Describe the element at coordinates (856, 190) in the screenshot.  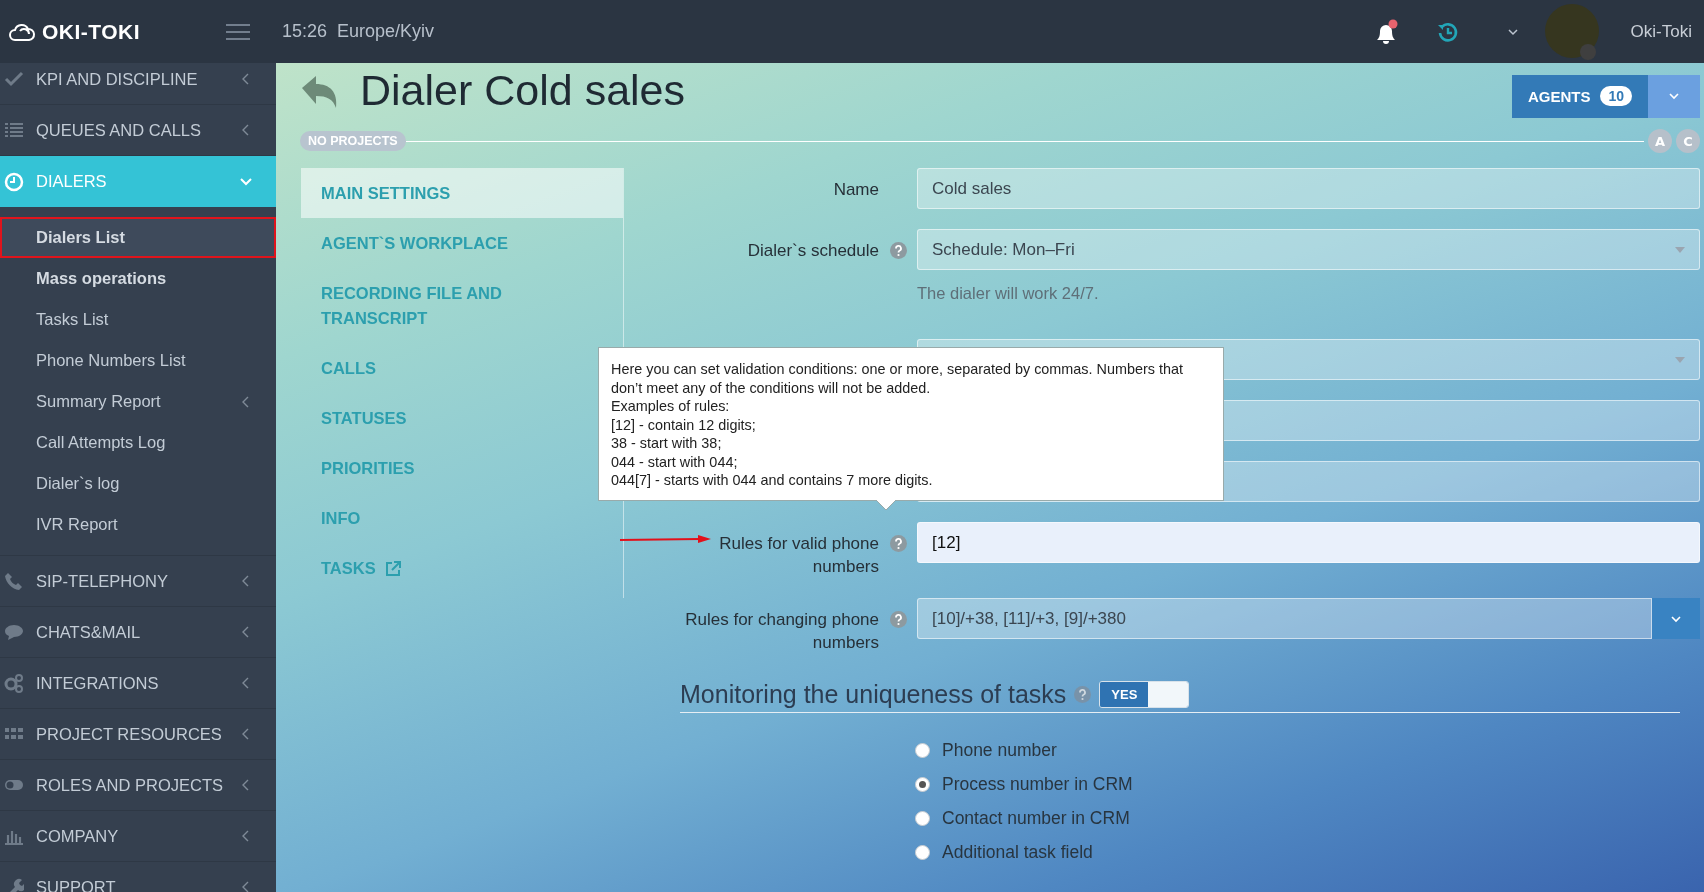
I see `field-label: Name` at that location.